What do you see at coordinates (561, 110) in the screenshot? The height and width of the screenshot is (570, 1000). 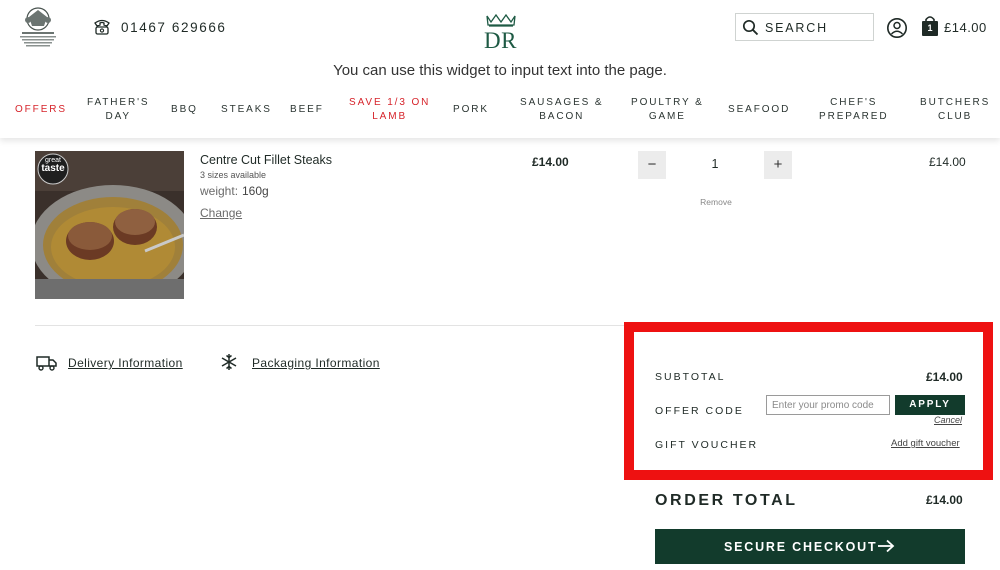 I see `nav-item-sausages-bacon: SAUSAGES & BACON` at bounding box center [561, 110].